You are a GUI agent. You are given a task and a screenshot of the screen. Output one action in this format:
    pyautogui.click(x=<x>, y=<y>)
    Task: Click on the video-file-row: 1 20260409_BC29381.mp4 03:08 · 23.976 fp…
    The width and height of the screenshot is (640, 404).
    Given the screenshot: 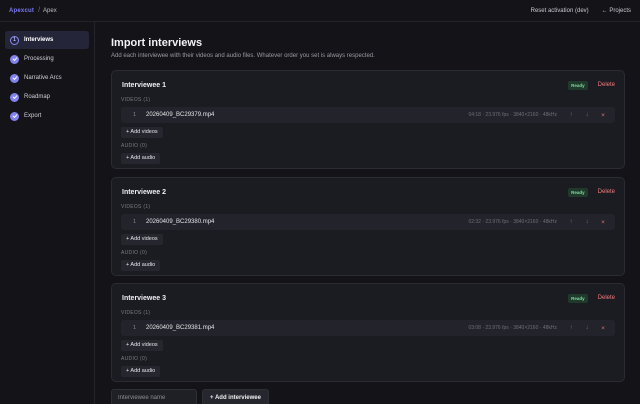 What is the action you would take?
    pyautogui.click(x=368, y=328)
    